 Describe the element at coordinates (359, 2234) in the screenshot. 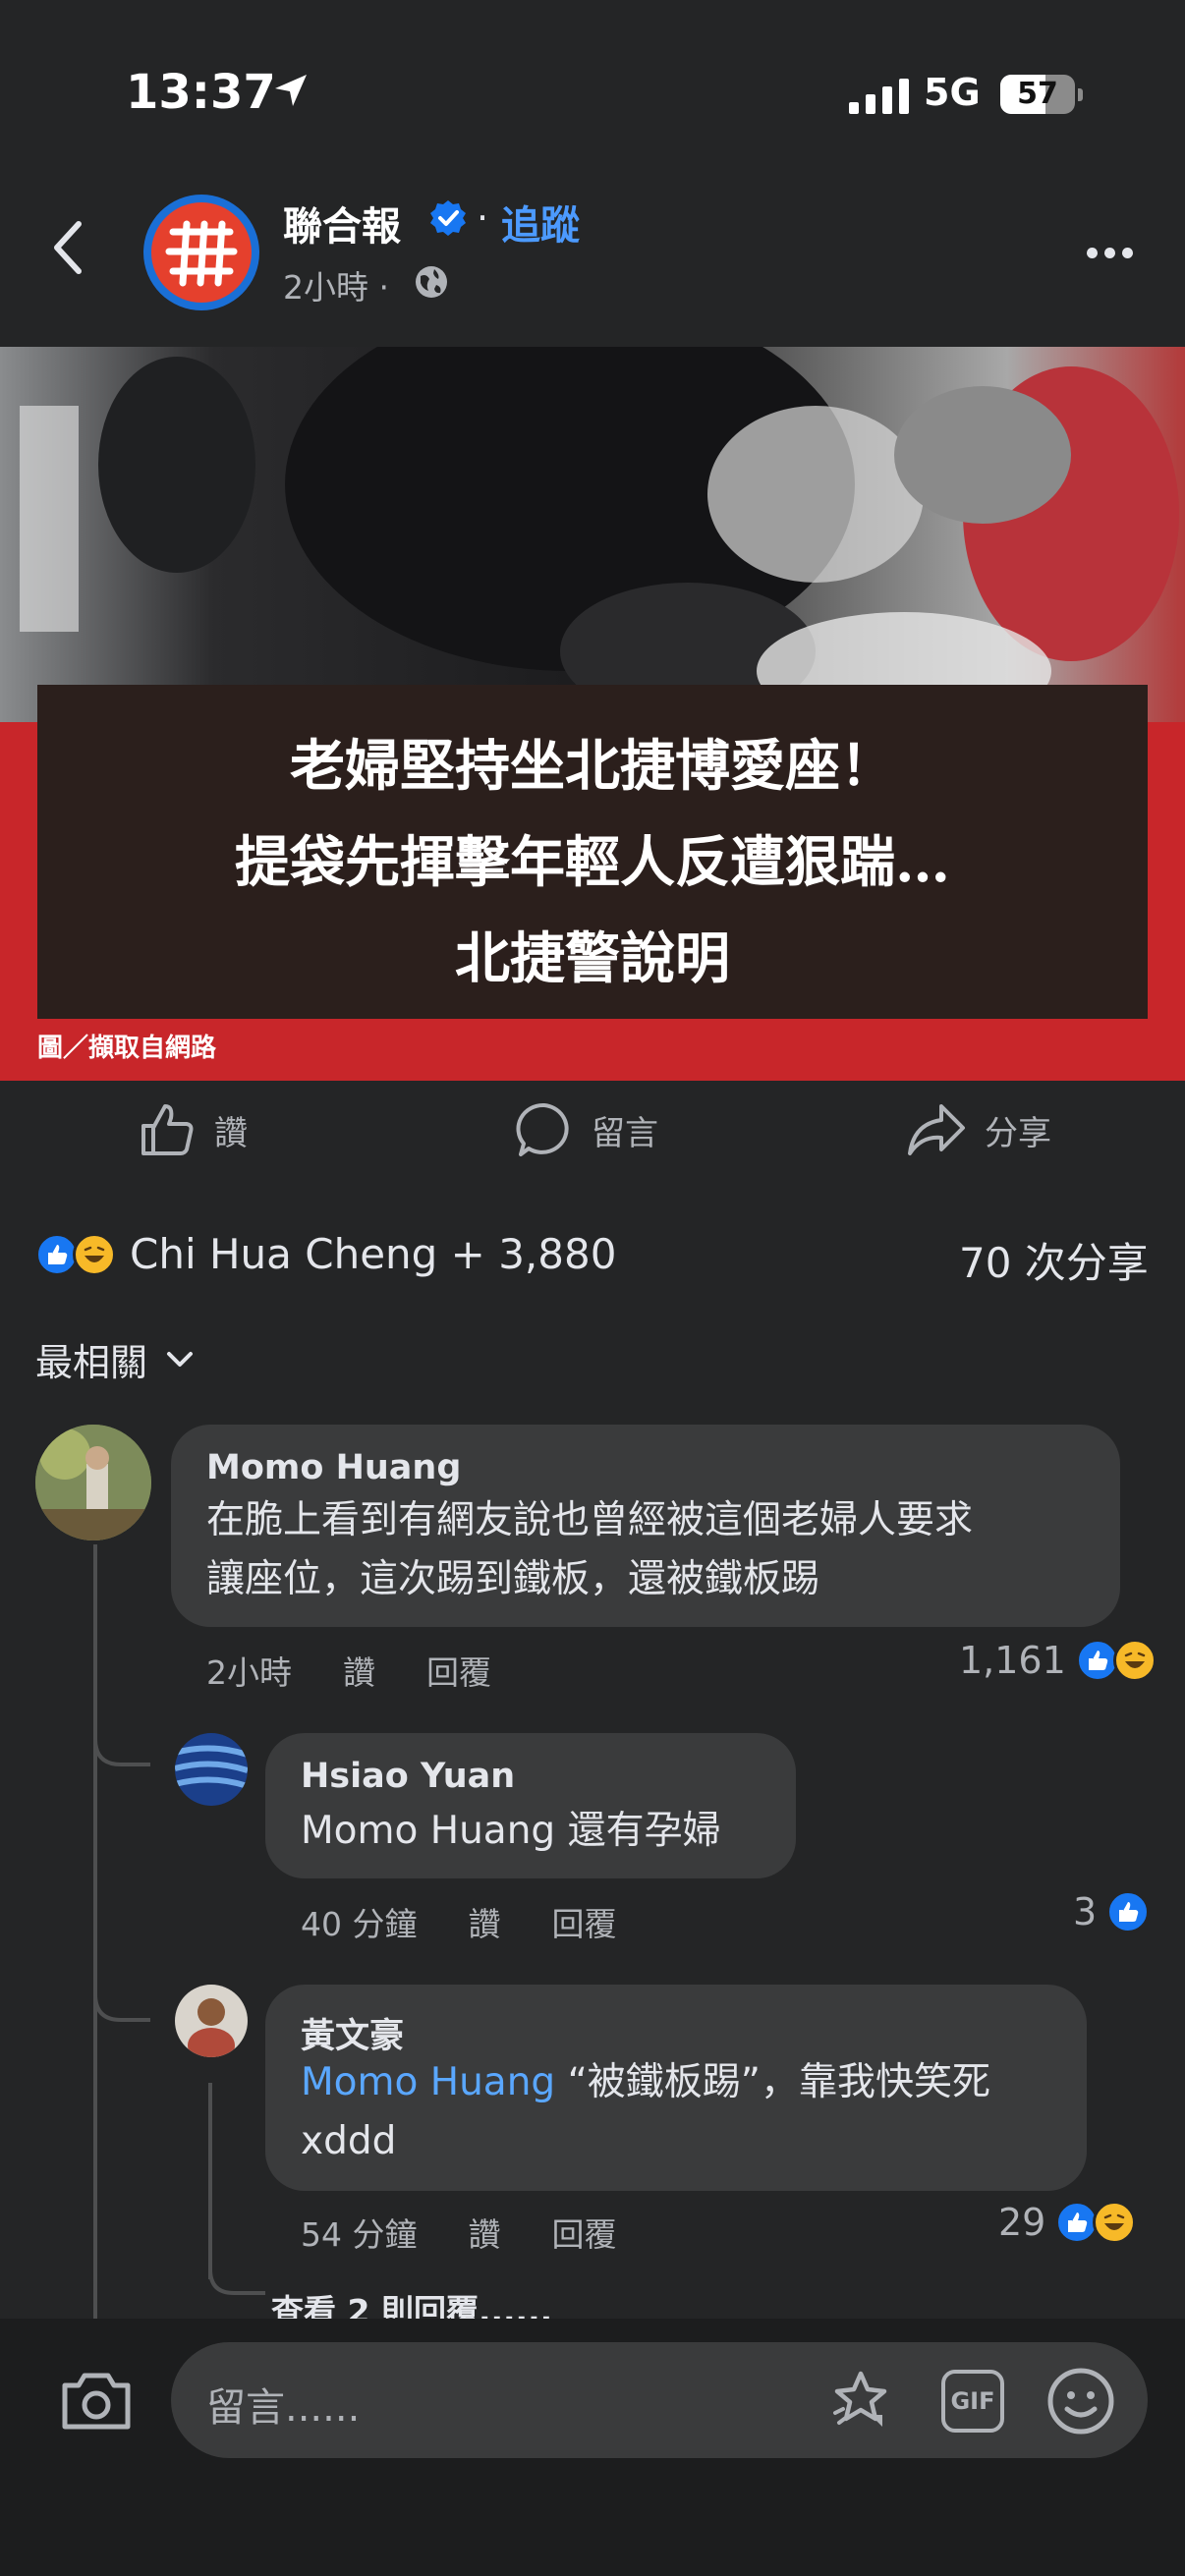

I see `comment-time: 54 分鐘` at that location.